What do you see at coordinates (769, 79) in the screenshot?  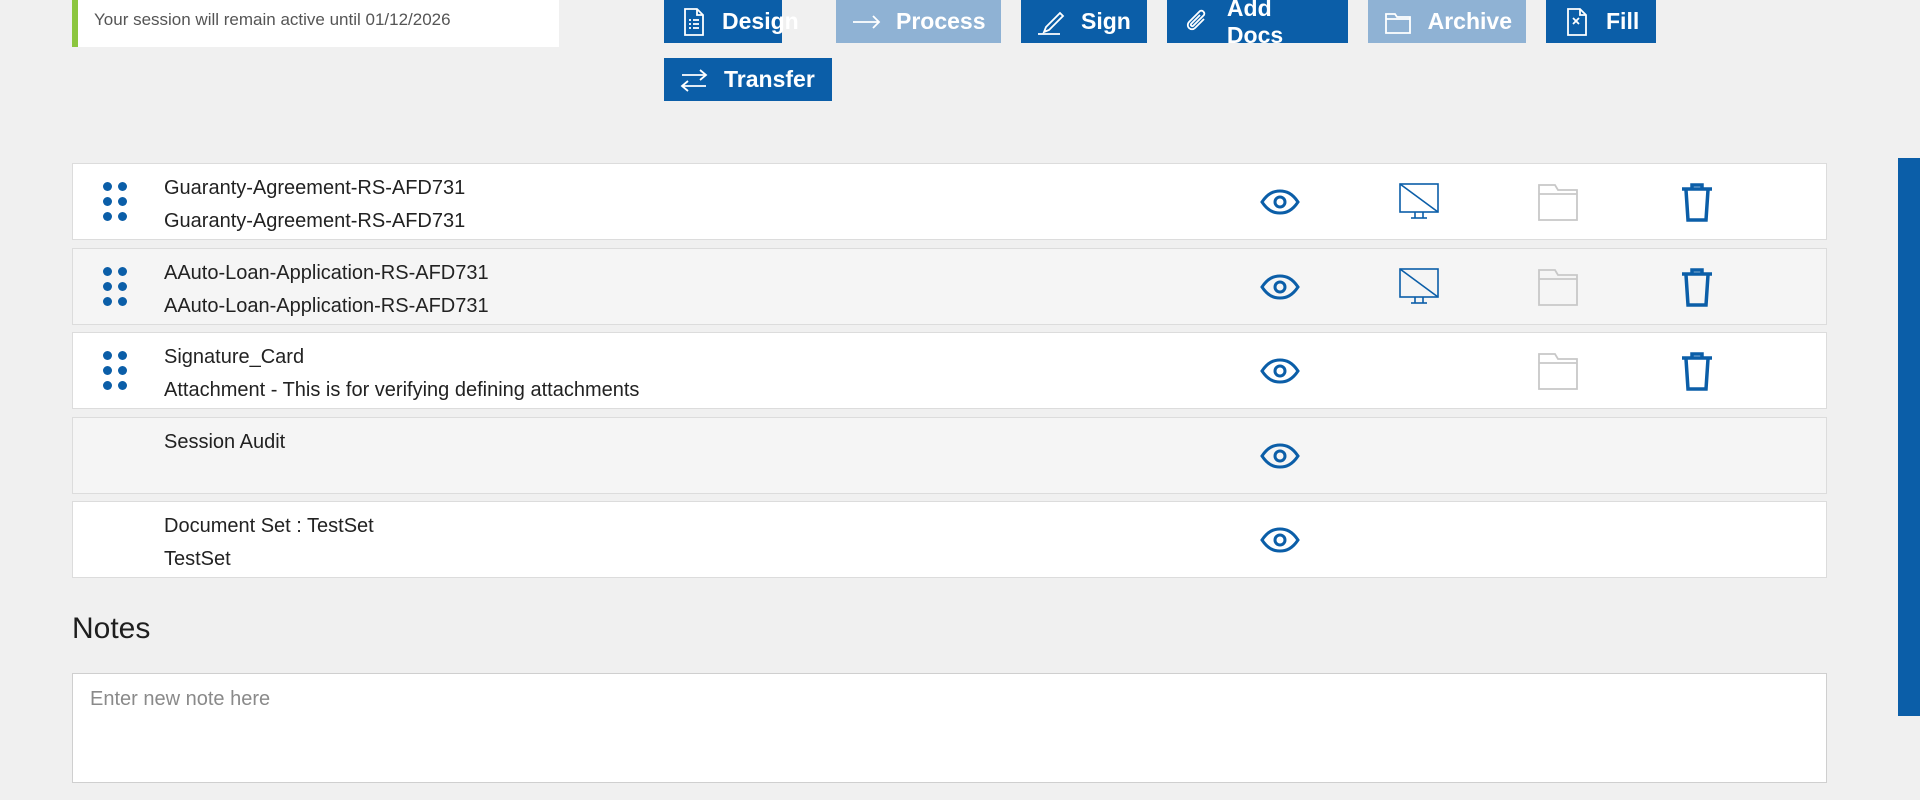 I see `transfer-label: Transfer` at bounding box center [769, 79].